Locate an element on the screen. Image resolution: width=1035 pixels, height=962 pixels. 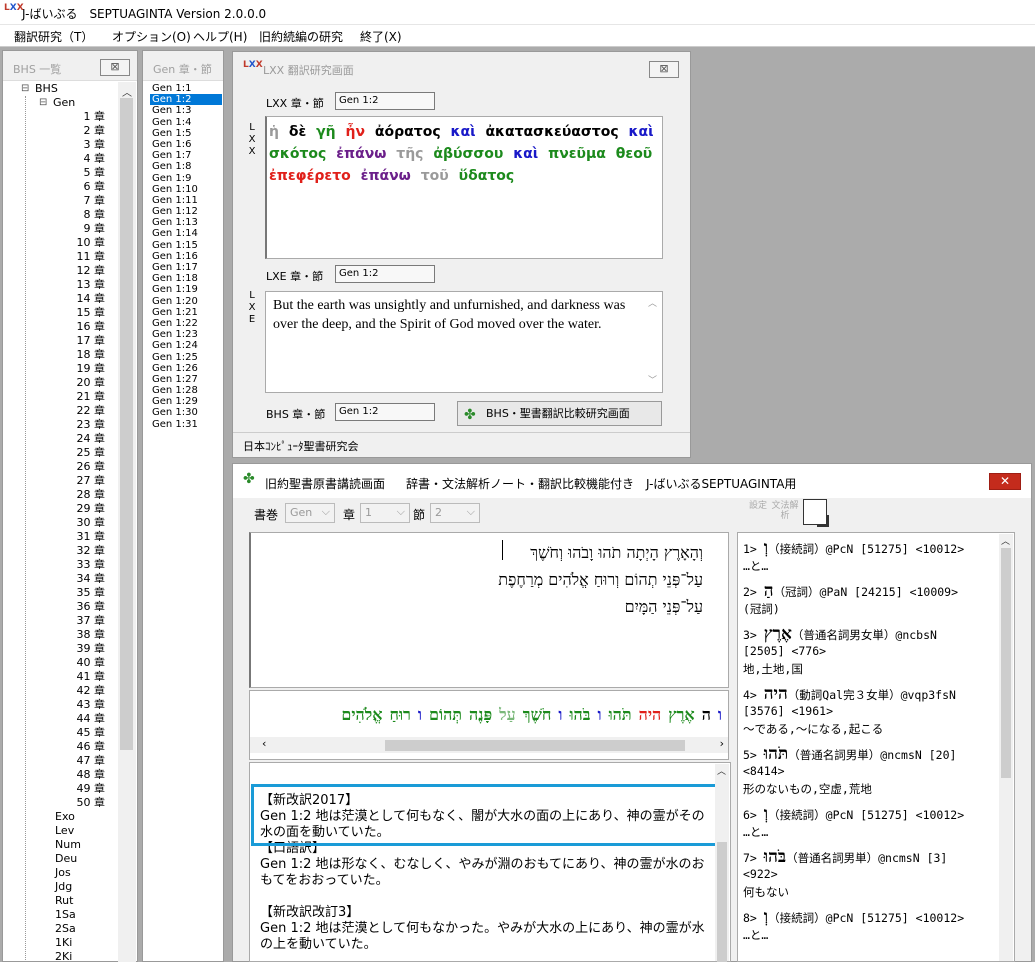
tree-chapter-item: 39 章 is located at coordinates (84, 649).